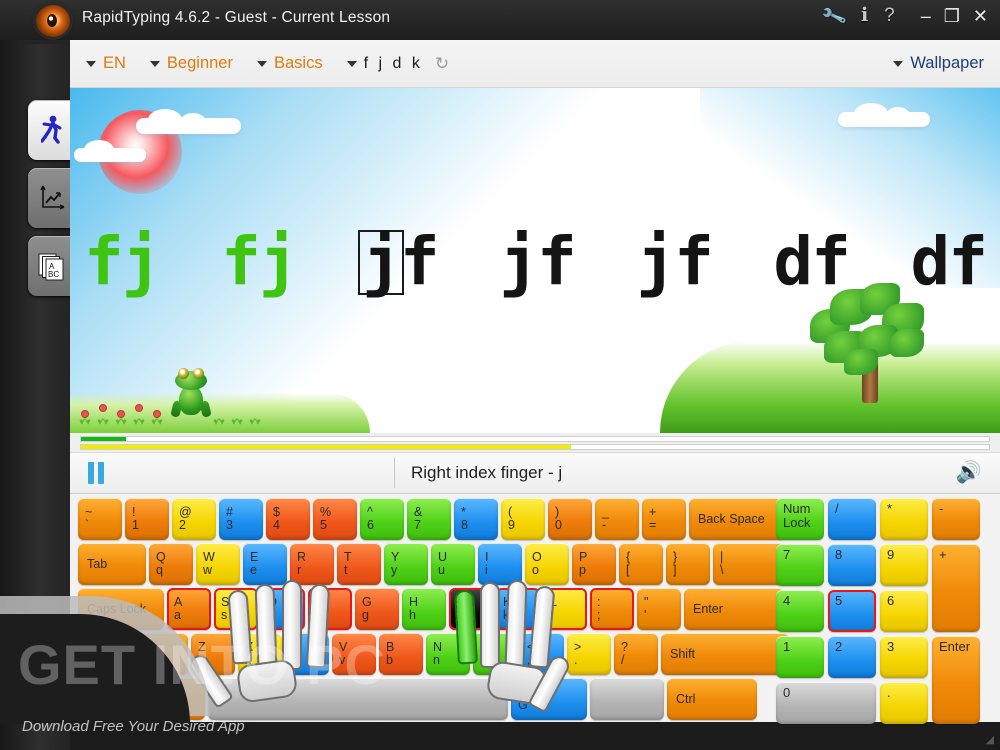 Image resolution: width=1000 pixels, height=750 pixels. I want to click on key-1: ! 1, so click(147, 519).